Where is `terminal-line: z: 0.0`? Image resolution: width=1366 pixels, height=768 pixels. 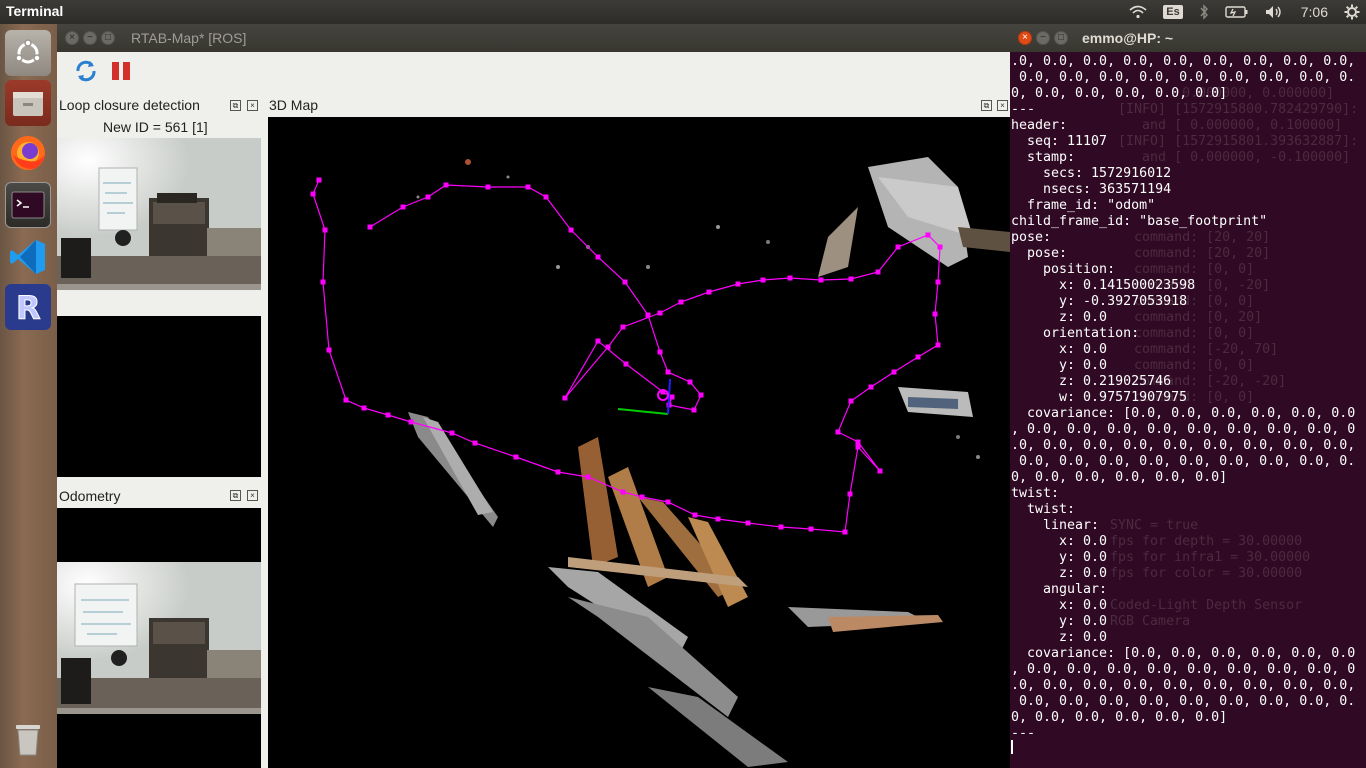
terminal-line: z: 0.0 is located at coordinates (1059, 637).